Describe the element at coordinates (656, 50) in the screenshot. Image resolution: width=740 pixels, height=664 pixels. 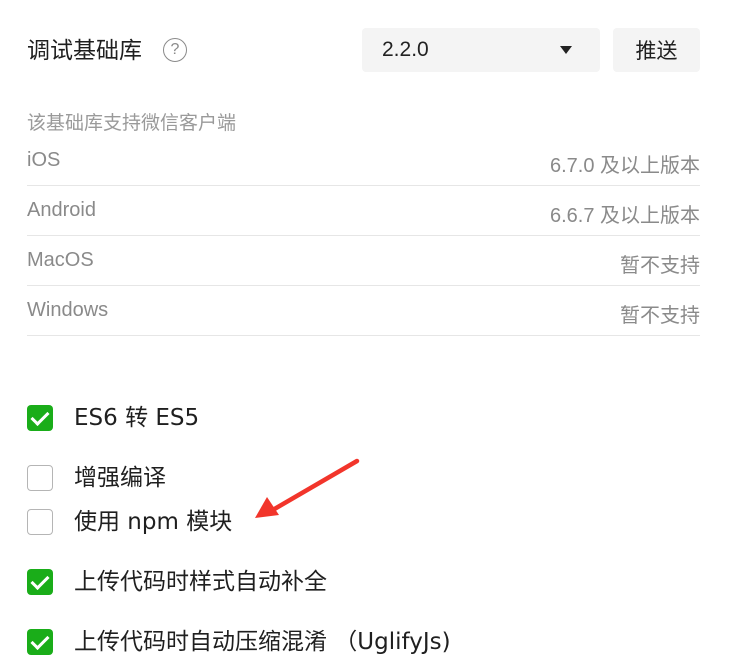
I see `push-button: 推送` at that location.